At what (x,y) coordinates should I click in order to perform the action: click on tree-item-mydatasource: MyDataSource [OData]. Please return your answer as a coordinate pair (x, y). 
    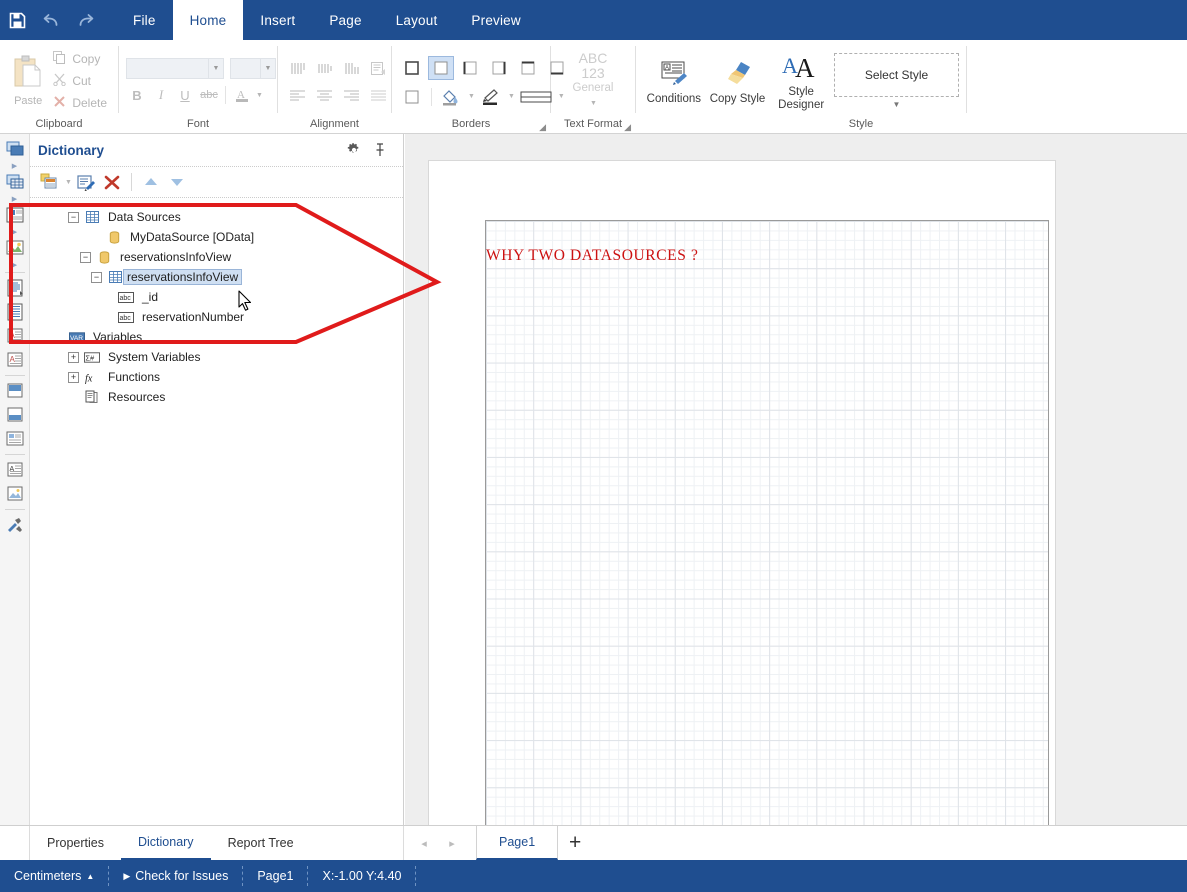
    Looking at the image, I should click on (216, 237).